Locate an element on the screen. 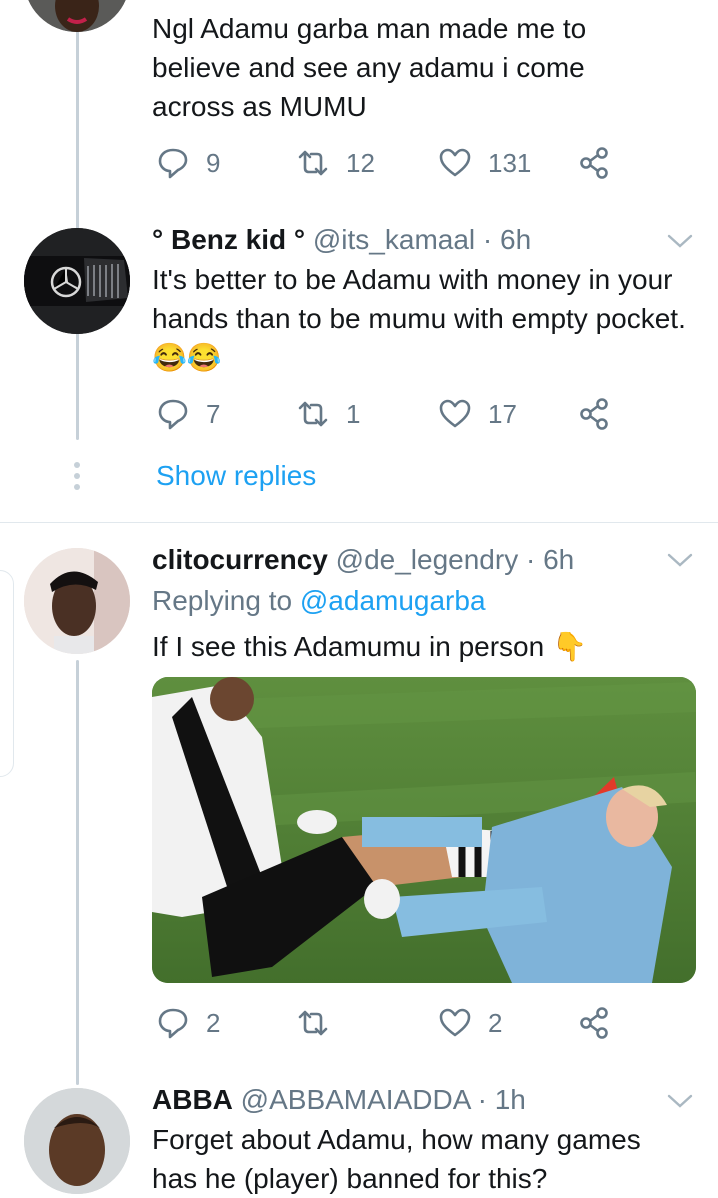 The height and width of the screenshot is (1198, 718). retweet-button is located at coordinates (321, 1023).